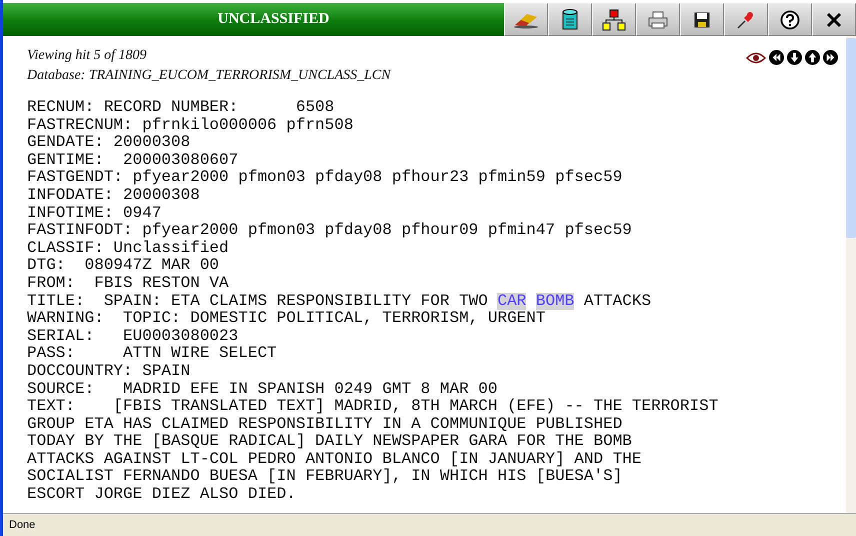 This screenshot has width=856, height=536. I want to click on fast-forward-icon, so click(830, 57).